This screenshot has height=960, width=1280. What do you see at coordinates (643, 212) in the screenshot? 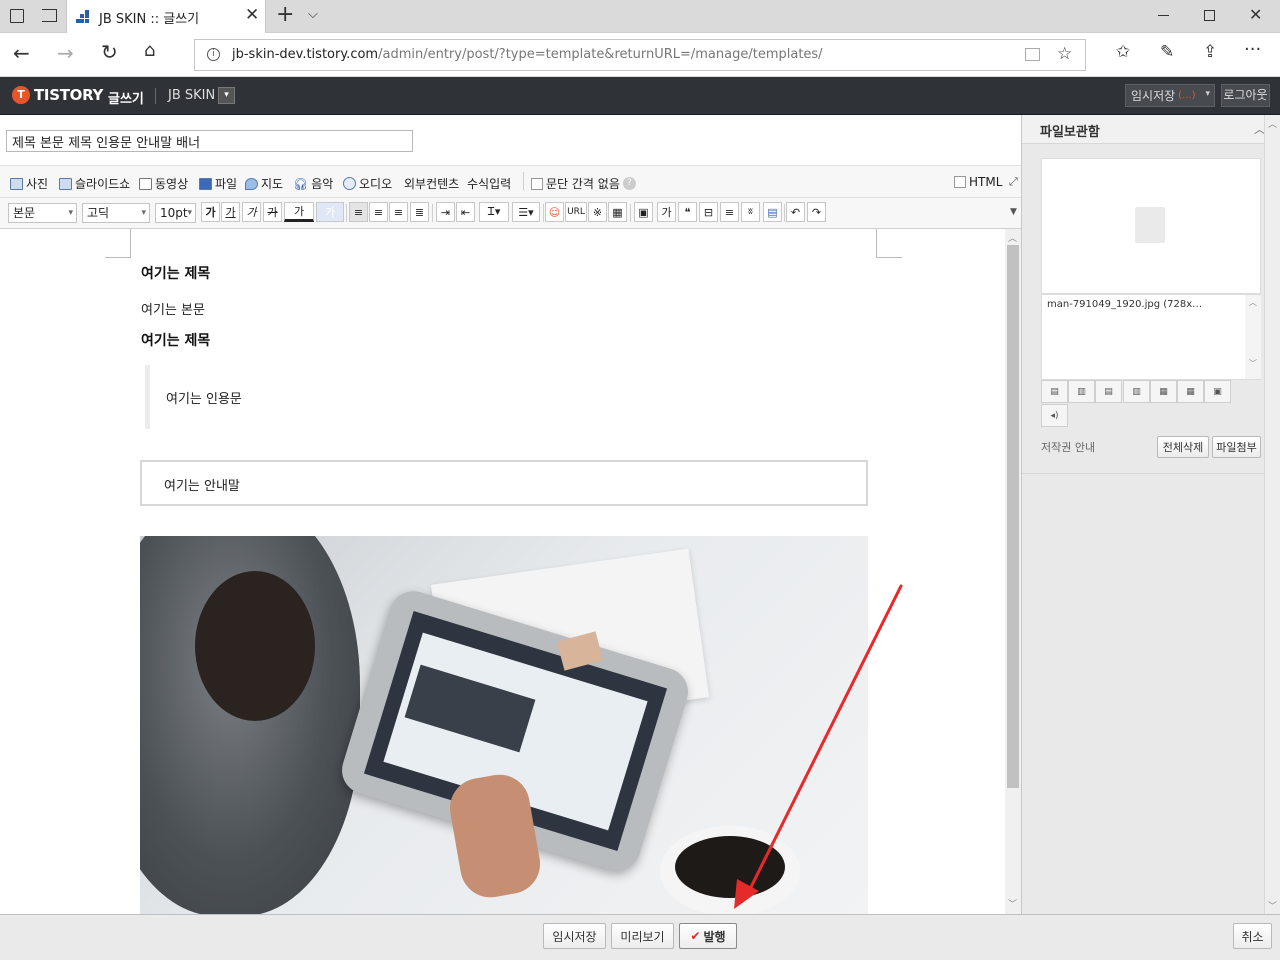
I see `insert-box-icon: ▣` at bounding box center [643, 212].